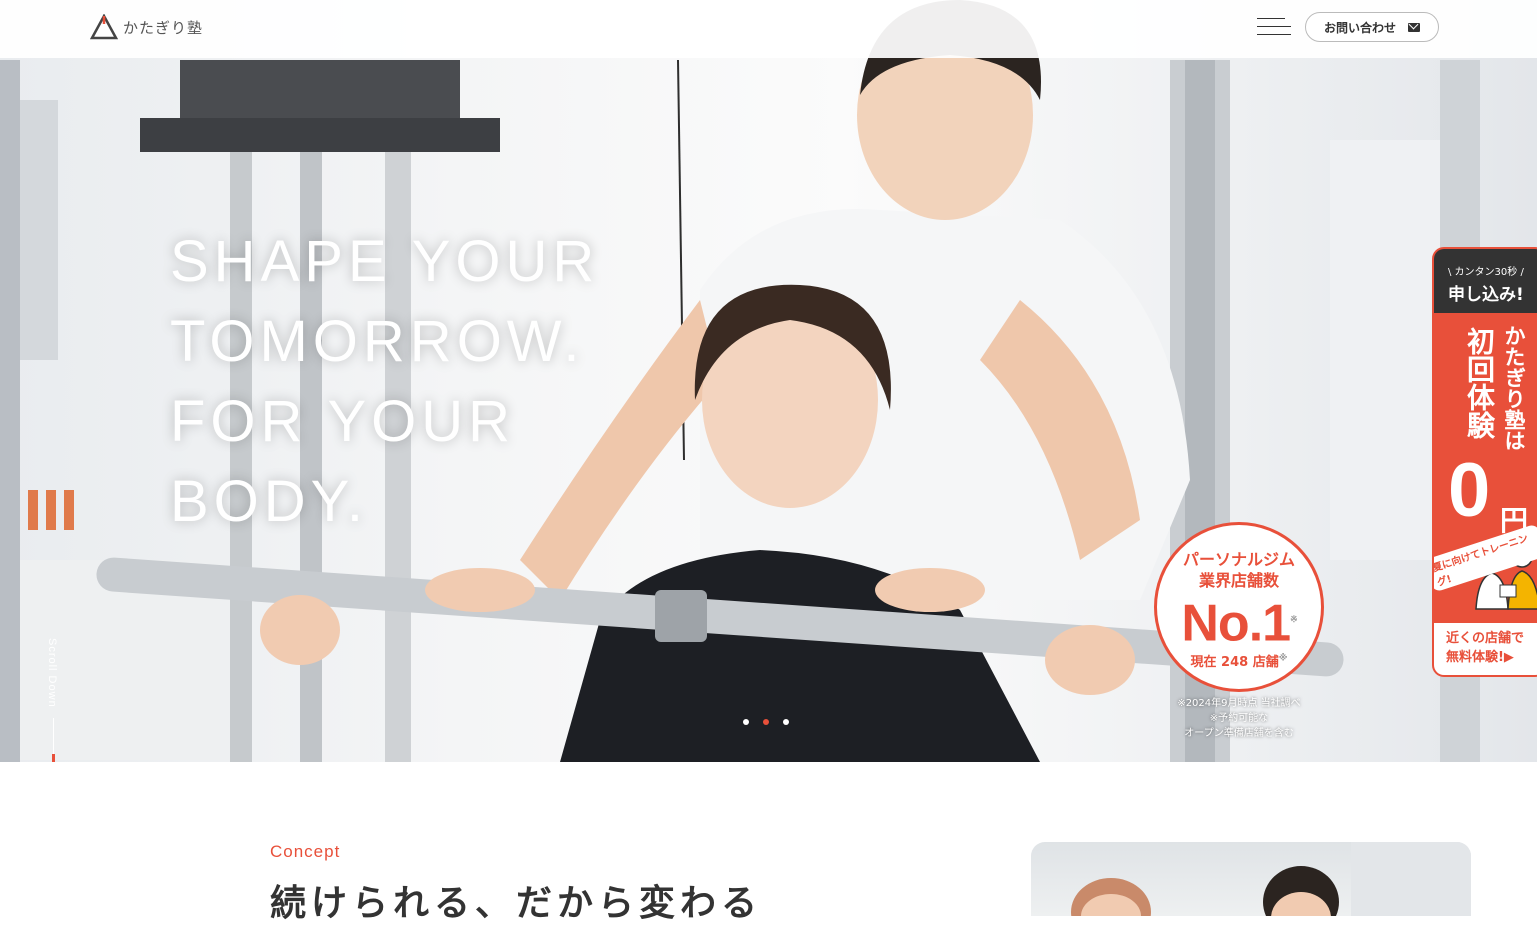  I want to click on badge-rank-mark: ※, so click(1293, 619).